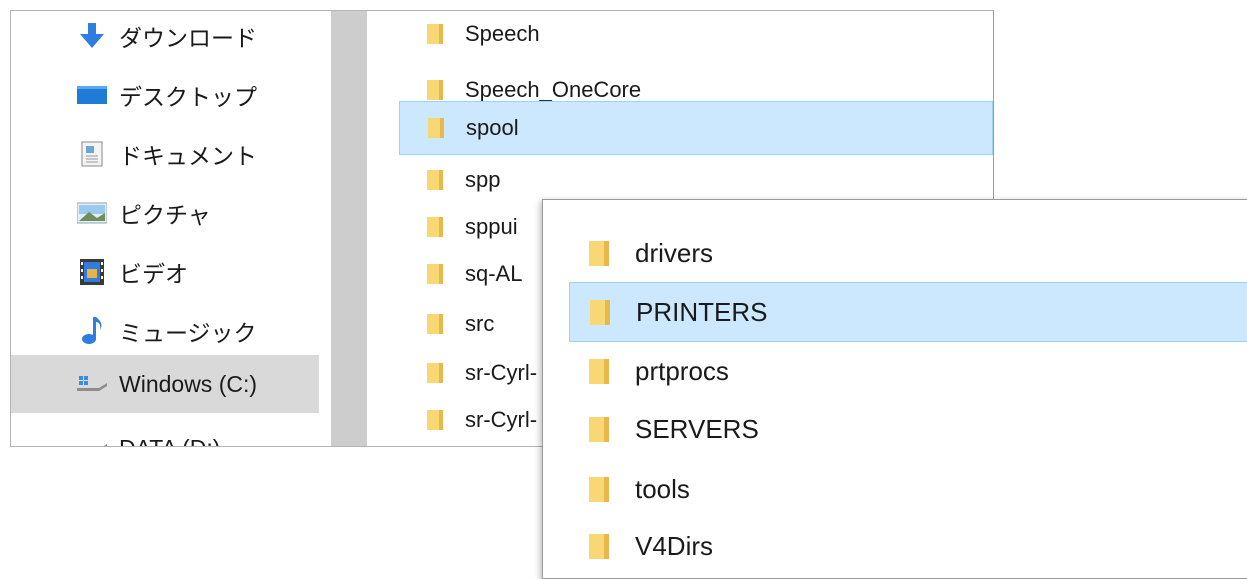  What do you see at coordinates (702, 311) in the screenshot?
I see `file-name: PRINTERS` at bounding box center [702, 311].